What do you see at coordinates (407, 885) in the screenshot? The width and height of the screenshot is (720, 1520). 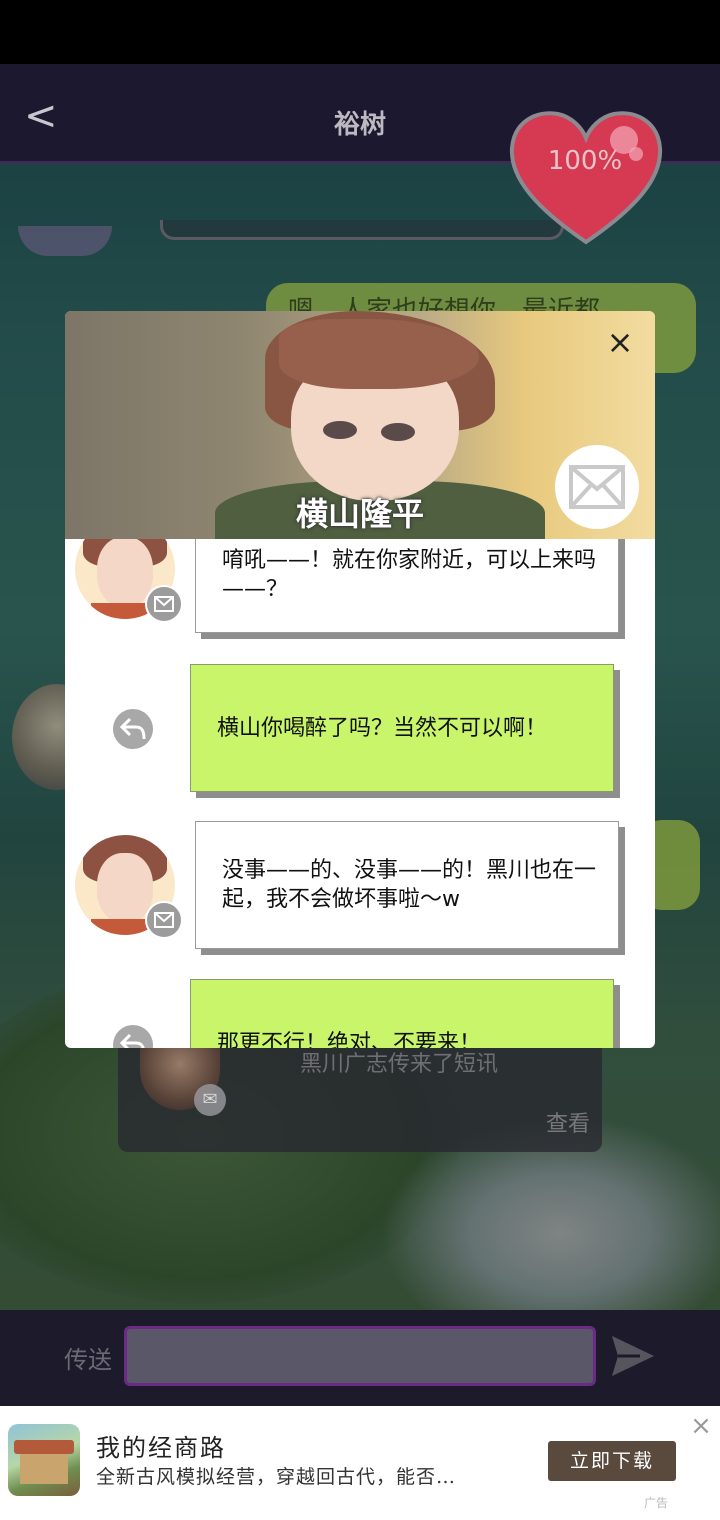 I see `message-bubble-incoming: 没事——的、没事——的！黑川也在一起，我不会做坏事啦～w` at bounding box center [407, 885].